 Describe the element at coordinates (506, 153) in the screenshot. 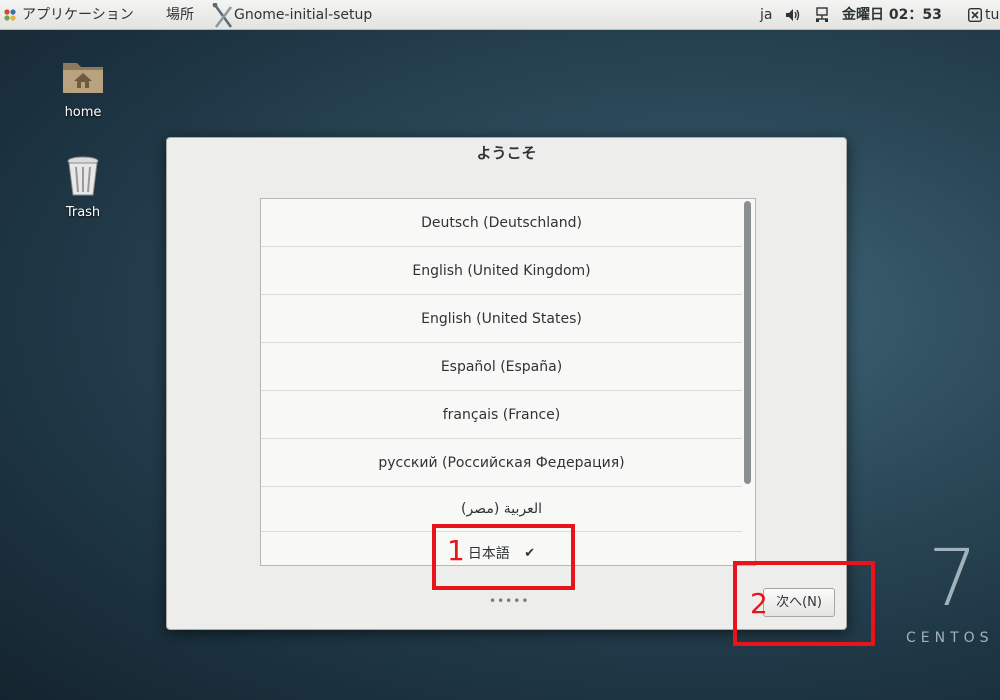

I see `dialog-title: ようこそ` at that location.